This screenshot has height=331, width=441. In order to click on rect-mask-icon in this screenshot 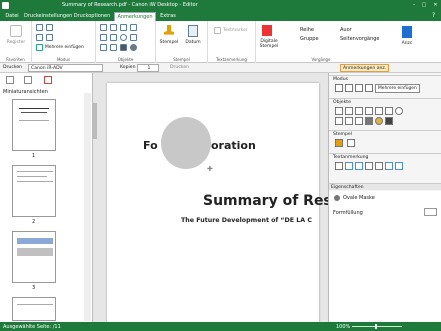, I will do `click(123, 47)`.